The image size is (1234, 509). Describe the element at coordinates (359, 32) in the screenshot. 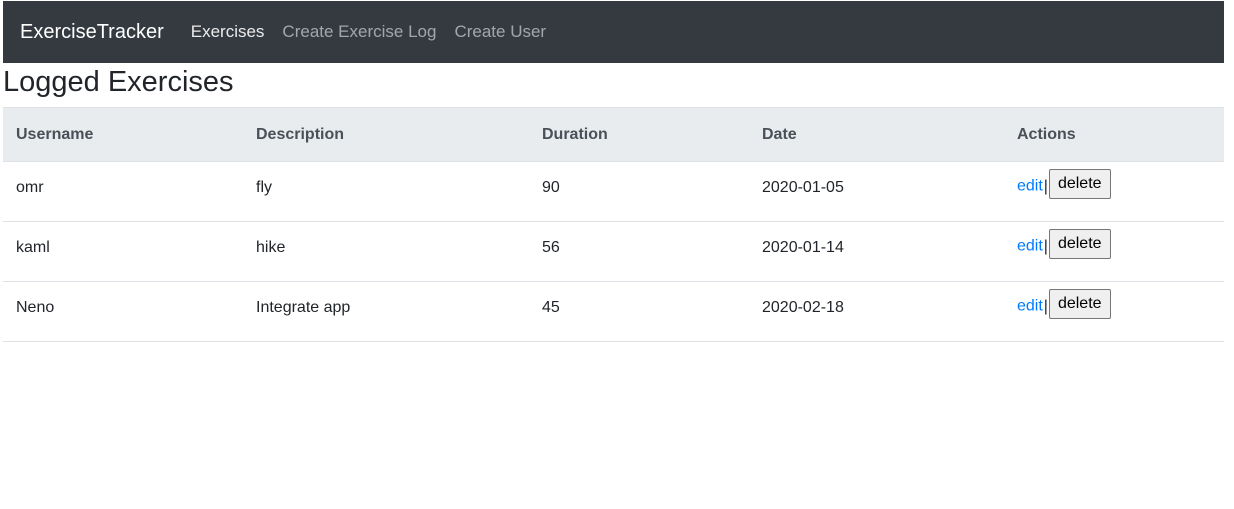

I see `nav-link-create-exercise-log: Create Exercise Log` at that location.